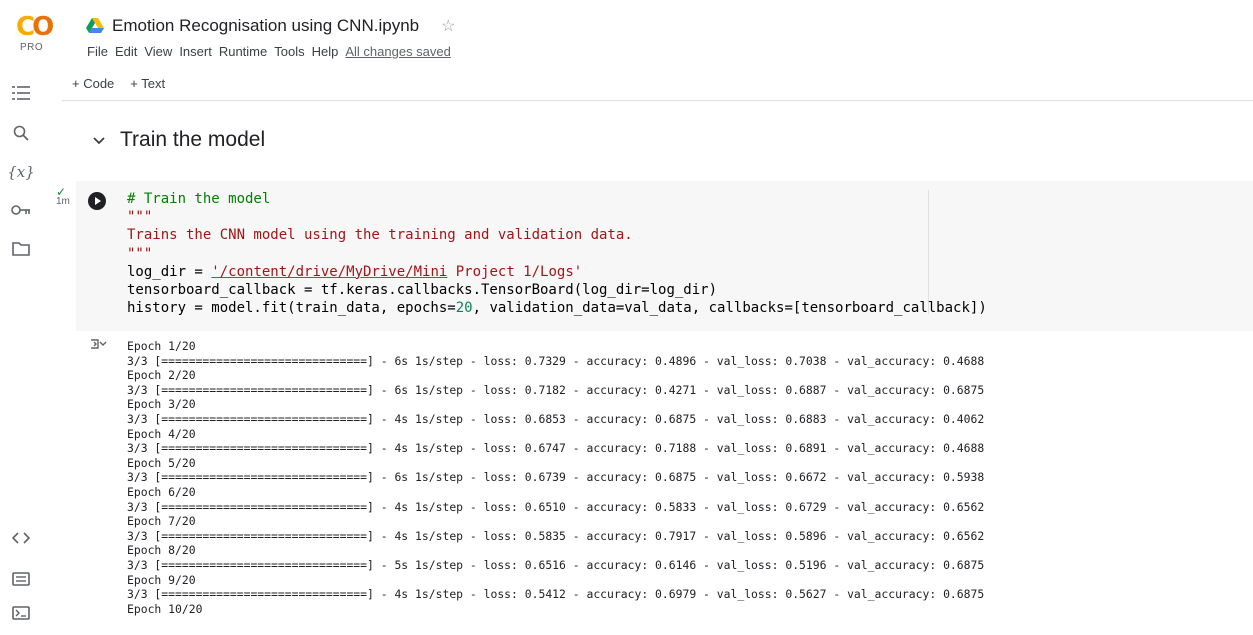 The image size is (1253, 635). Describe the element at coordinates (97, 201) in the screenshot. I see `run-cell-button` at that location.